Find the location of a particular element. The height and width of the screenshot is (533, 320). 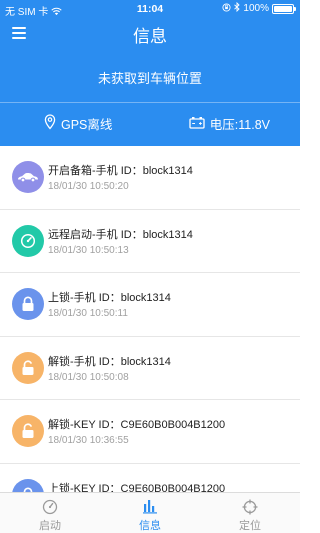

message-item: 开启备箱-手机 ID：block1314 18/01/30 10:50:20 is located at coordinates (150, 178).